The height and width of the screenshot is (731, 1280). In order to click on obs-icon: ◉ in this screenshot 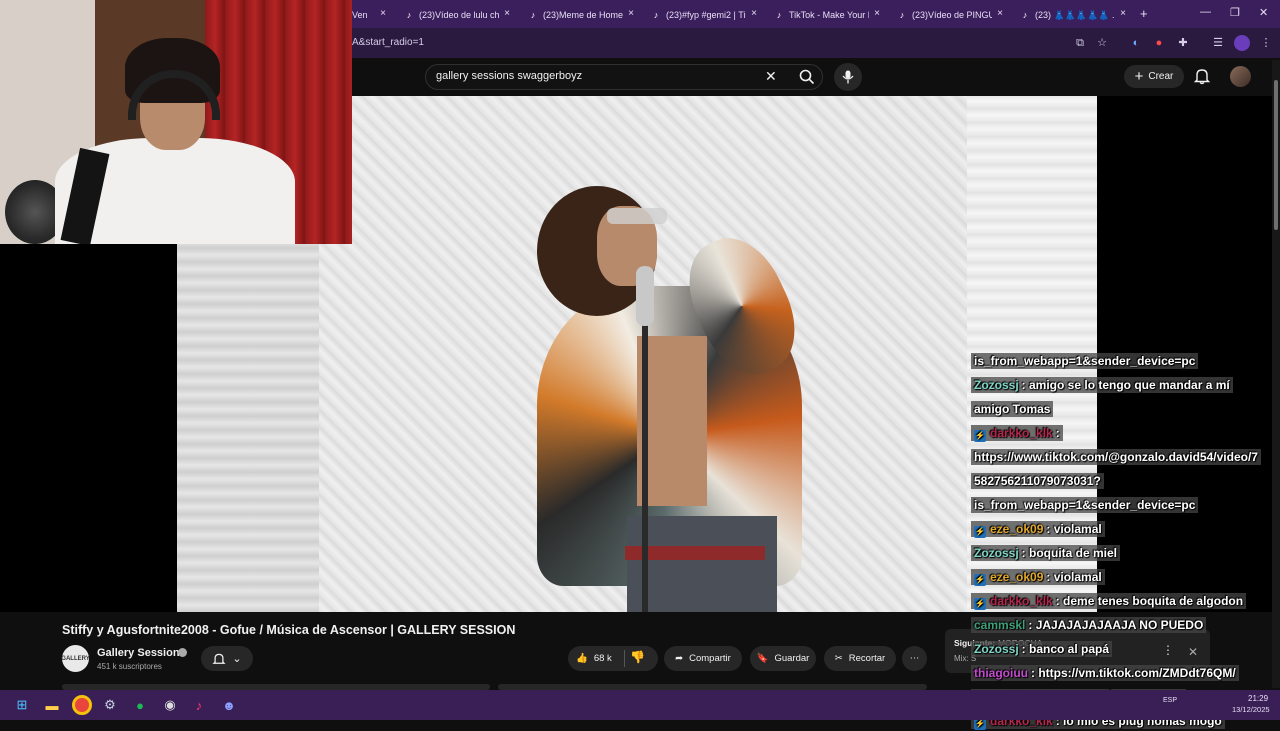, I will do `click(170, 705)`.